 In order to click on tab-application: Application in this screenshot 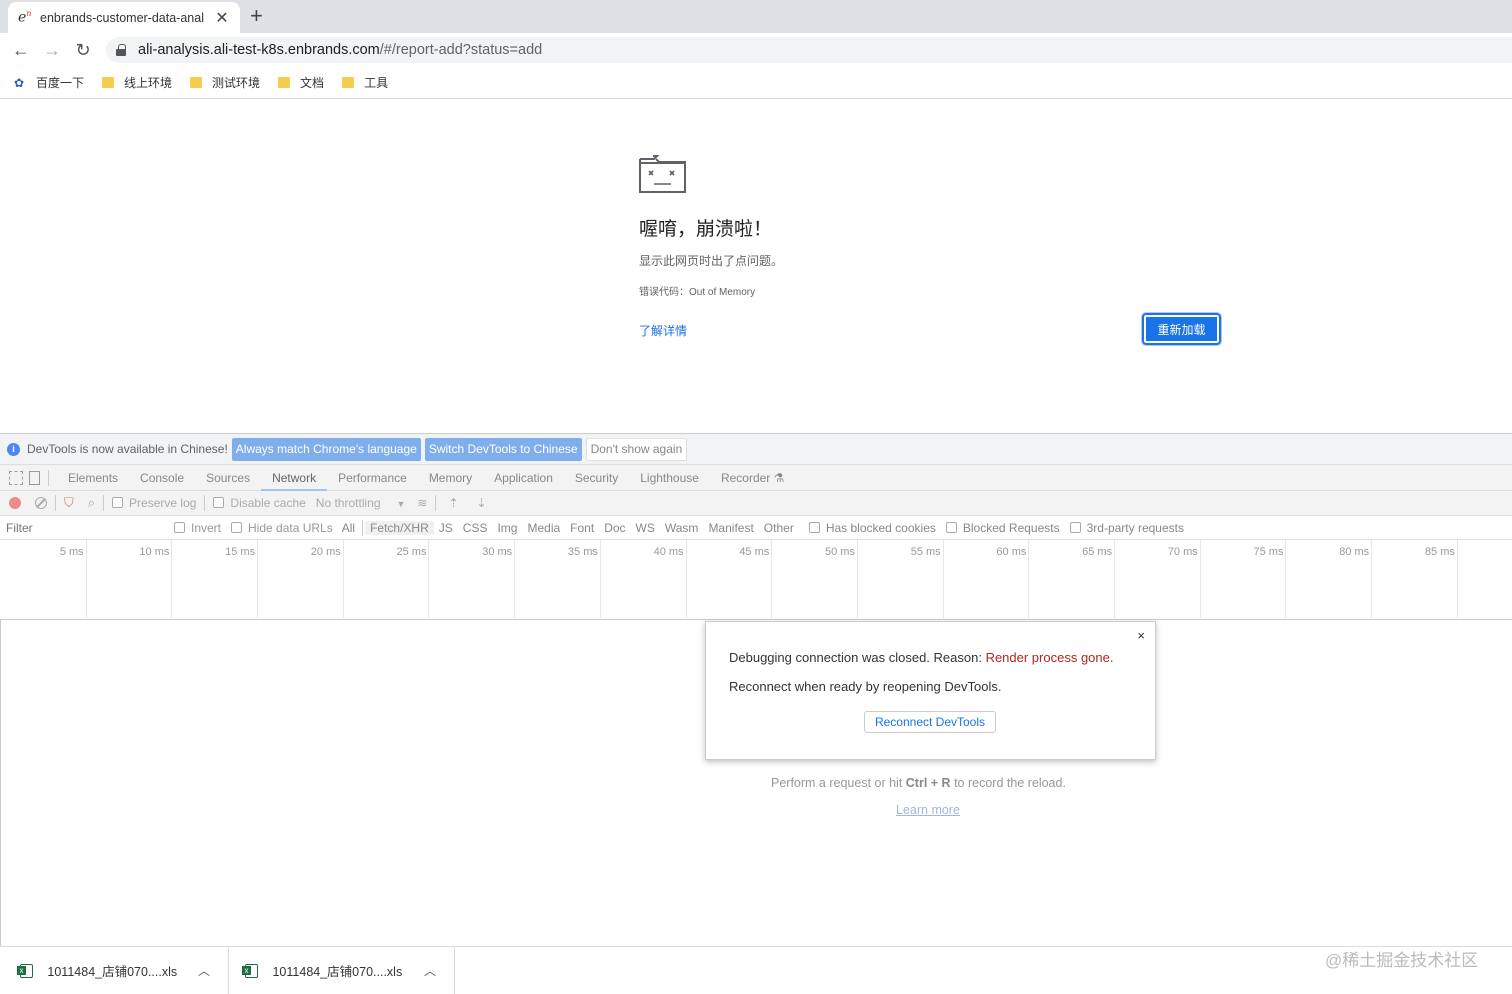, I will do `click(523, 478)`.